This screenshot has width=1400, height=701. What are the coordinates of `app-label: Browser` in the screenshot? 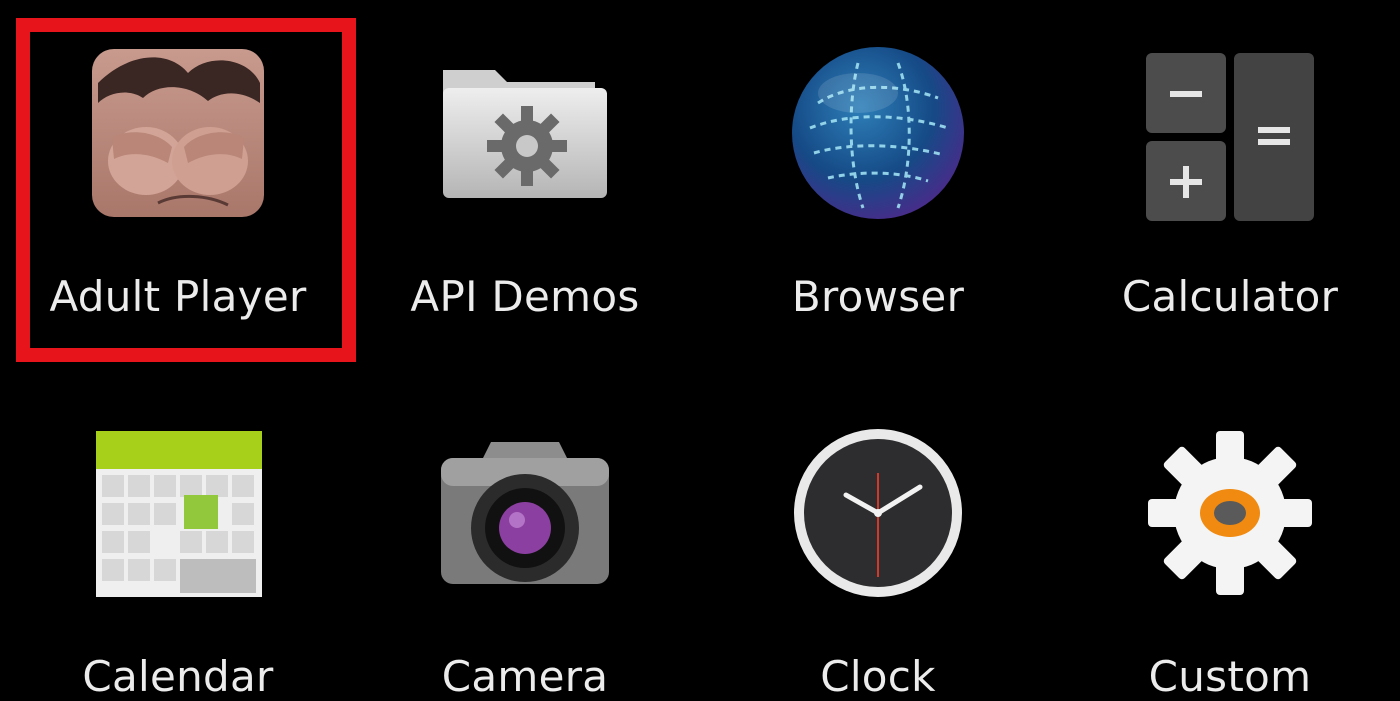 It's located at (878, 296).